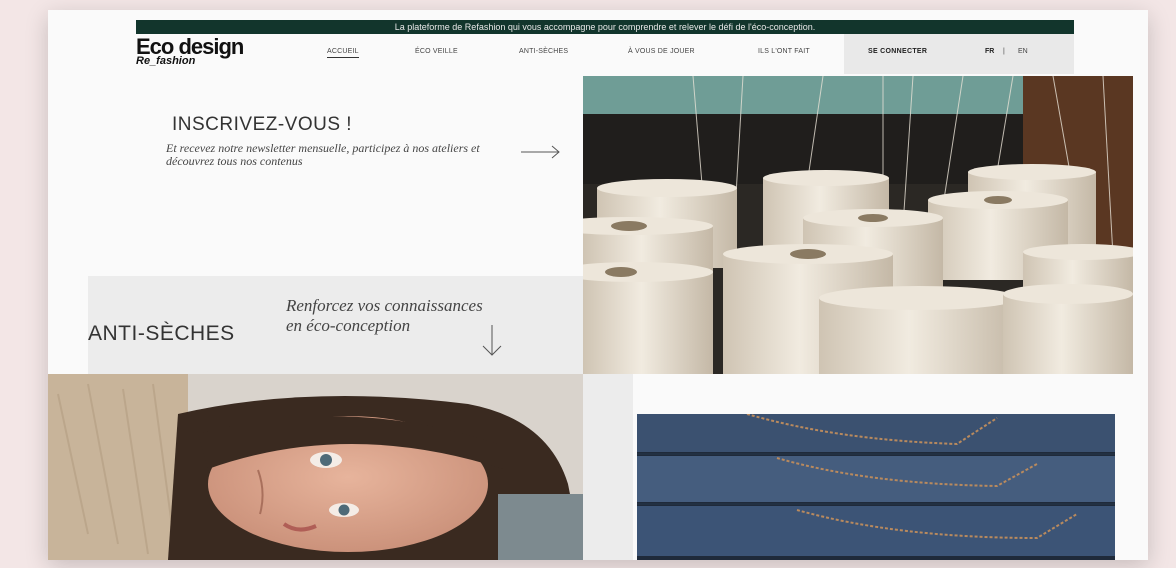 Image resolution: width=1176 pixels, height=568 pixels. Describe the element at coordinates (161, 334) in the screenshot. I see `anti-seches-title: ANTI-SÈCHES` at that location.